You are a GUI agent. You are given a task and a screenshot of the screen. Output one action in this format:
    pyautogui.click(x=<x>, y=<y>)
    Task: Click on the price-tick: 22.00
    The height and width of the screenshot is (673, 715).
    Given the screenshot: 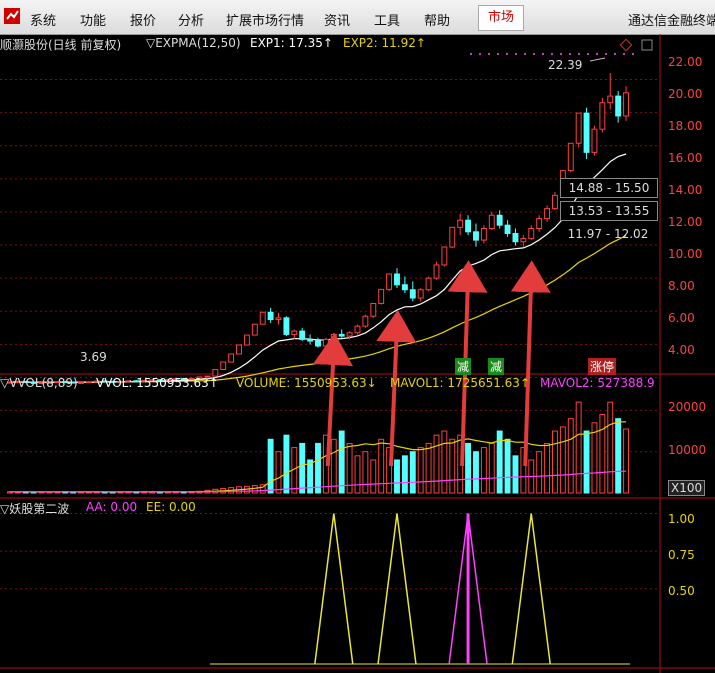 What is the action you would take?
    pyautogui.click(x=685, y=62)
    